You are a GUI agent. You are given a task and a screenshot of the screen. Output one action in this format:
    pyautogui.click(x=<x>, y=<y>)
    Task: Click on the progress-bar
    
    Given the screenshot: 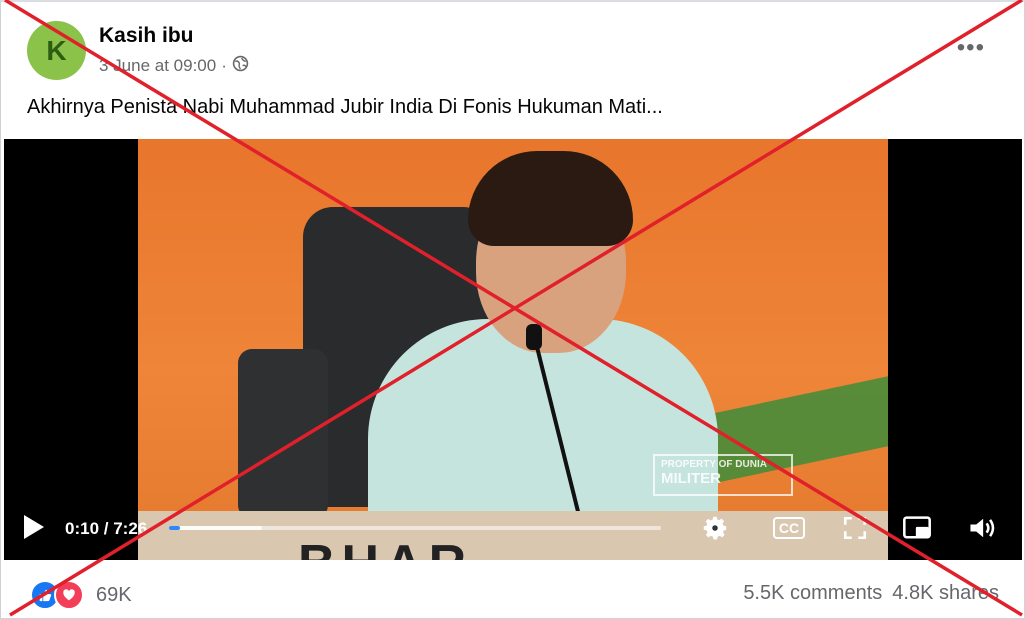 What is the action you would take?
    pyautogui.click(x=415, y=528)
    